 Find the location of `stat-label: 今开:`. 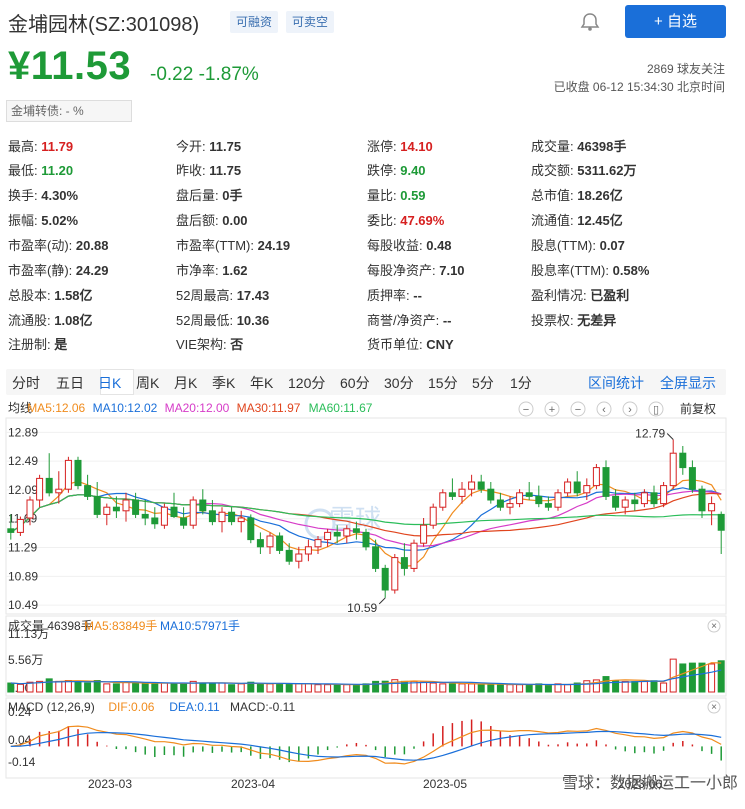

stat-label: 今开: is located at coordinates (193, 146).